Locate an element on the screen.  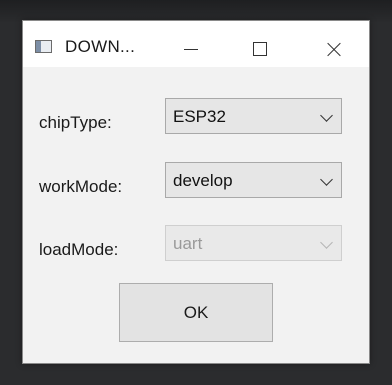
close-icon is located at coordinates (335, 46).